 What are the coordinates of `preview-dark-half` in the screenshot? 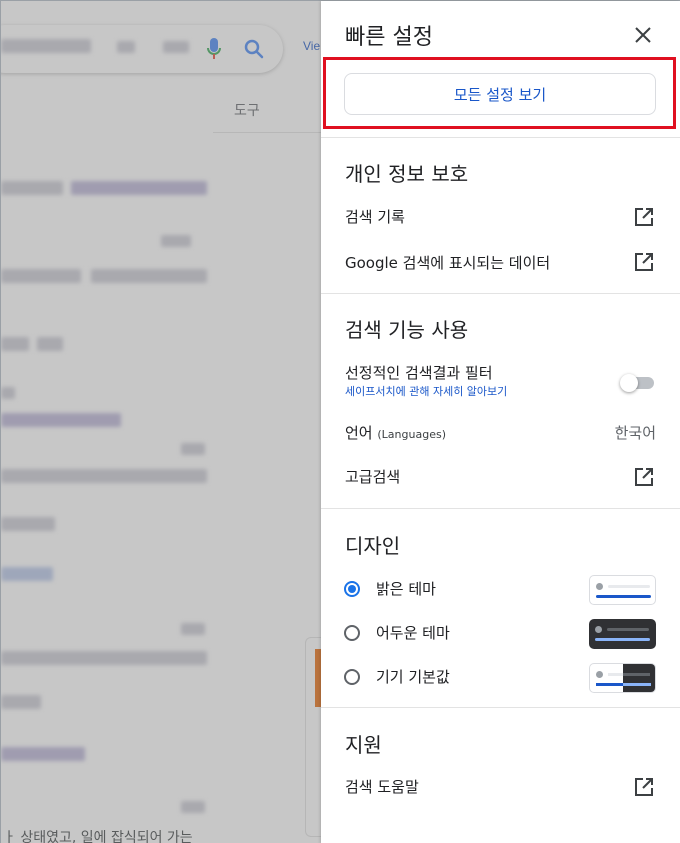 It's located at (639, 678).